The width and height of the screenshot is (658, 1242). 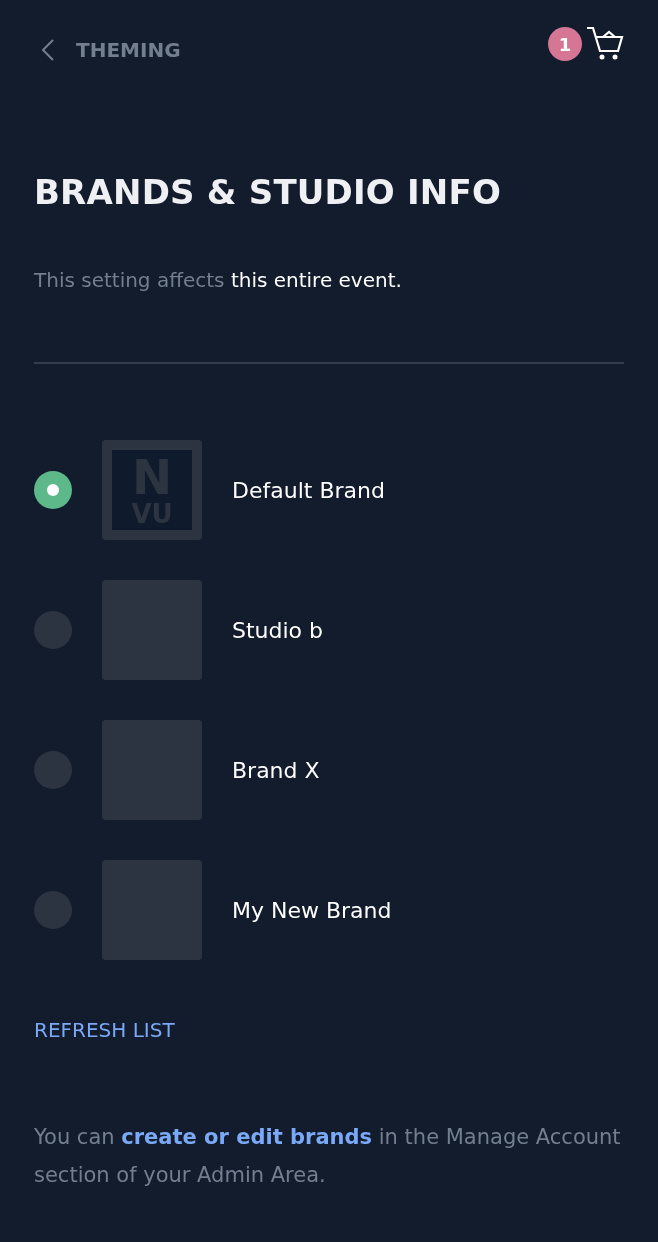 I want to click on brand-name: Studio b, so click(x=278, y=630).